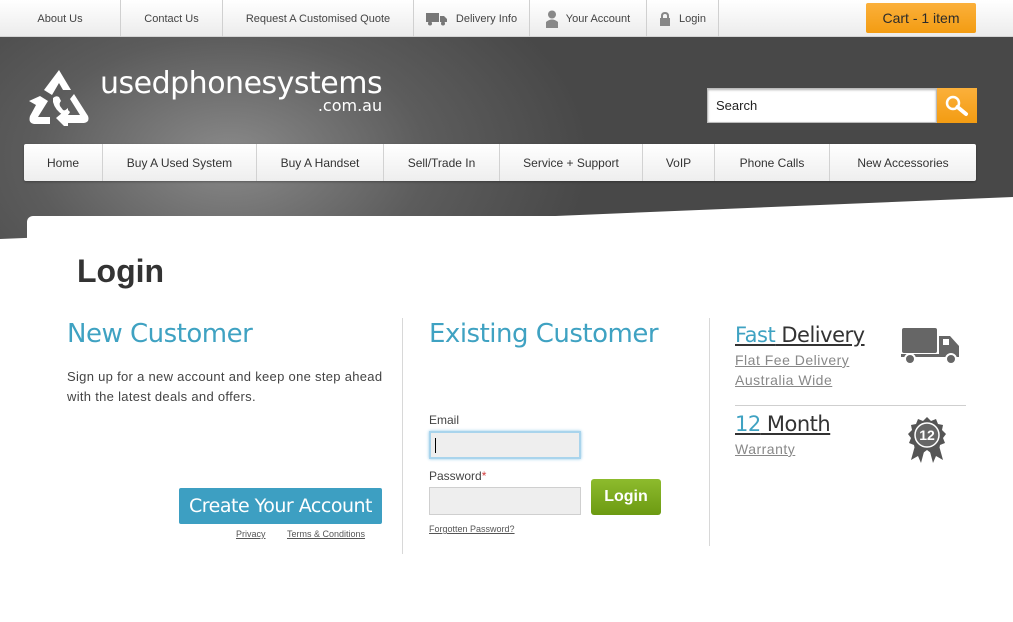  What do you see at coordinates (795, 424) in the screenshot?
I see `warranty-title-rest: Month` at bounding box center [795, 424].